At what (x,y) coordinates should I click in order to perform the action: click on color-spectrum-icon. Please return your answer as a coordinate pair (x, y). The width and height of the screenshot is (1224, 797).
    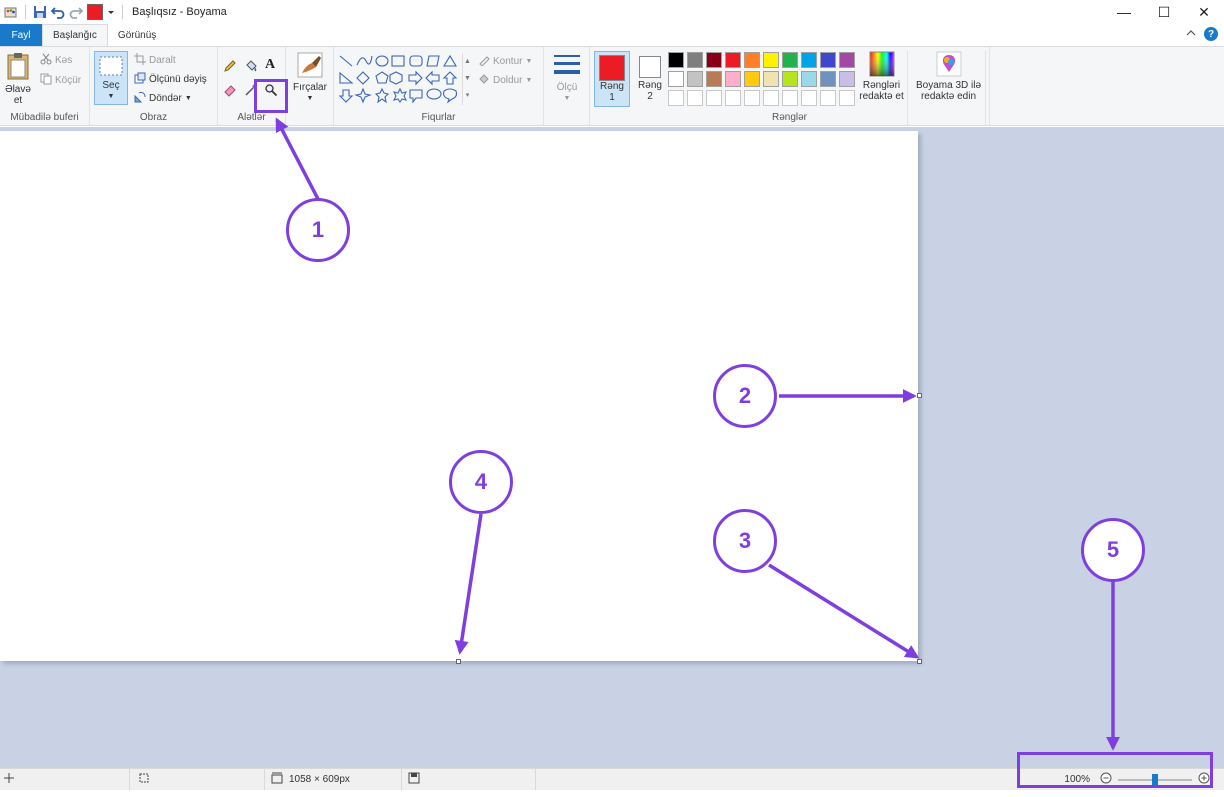
    Looking at the image, I should click on (882, 65).